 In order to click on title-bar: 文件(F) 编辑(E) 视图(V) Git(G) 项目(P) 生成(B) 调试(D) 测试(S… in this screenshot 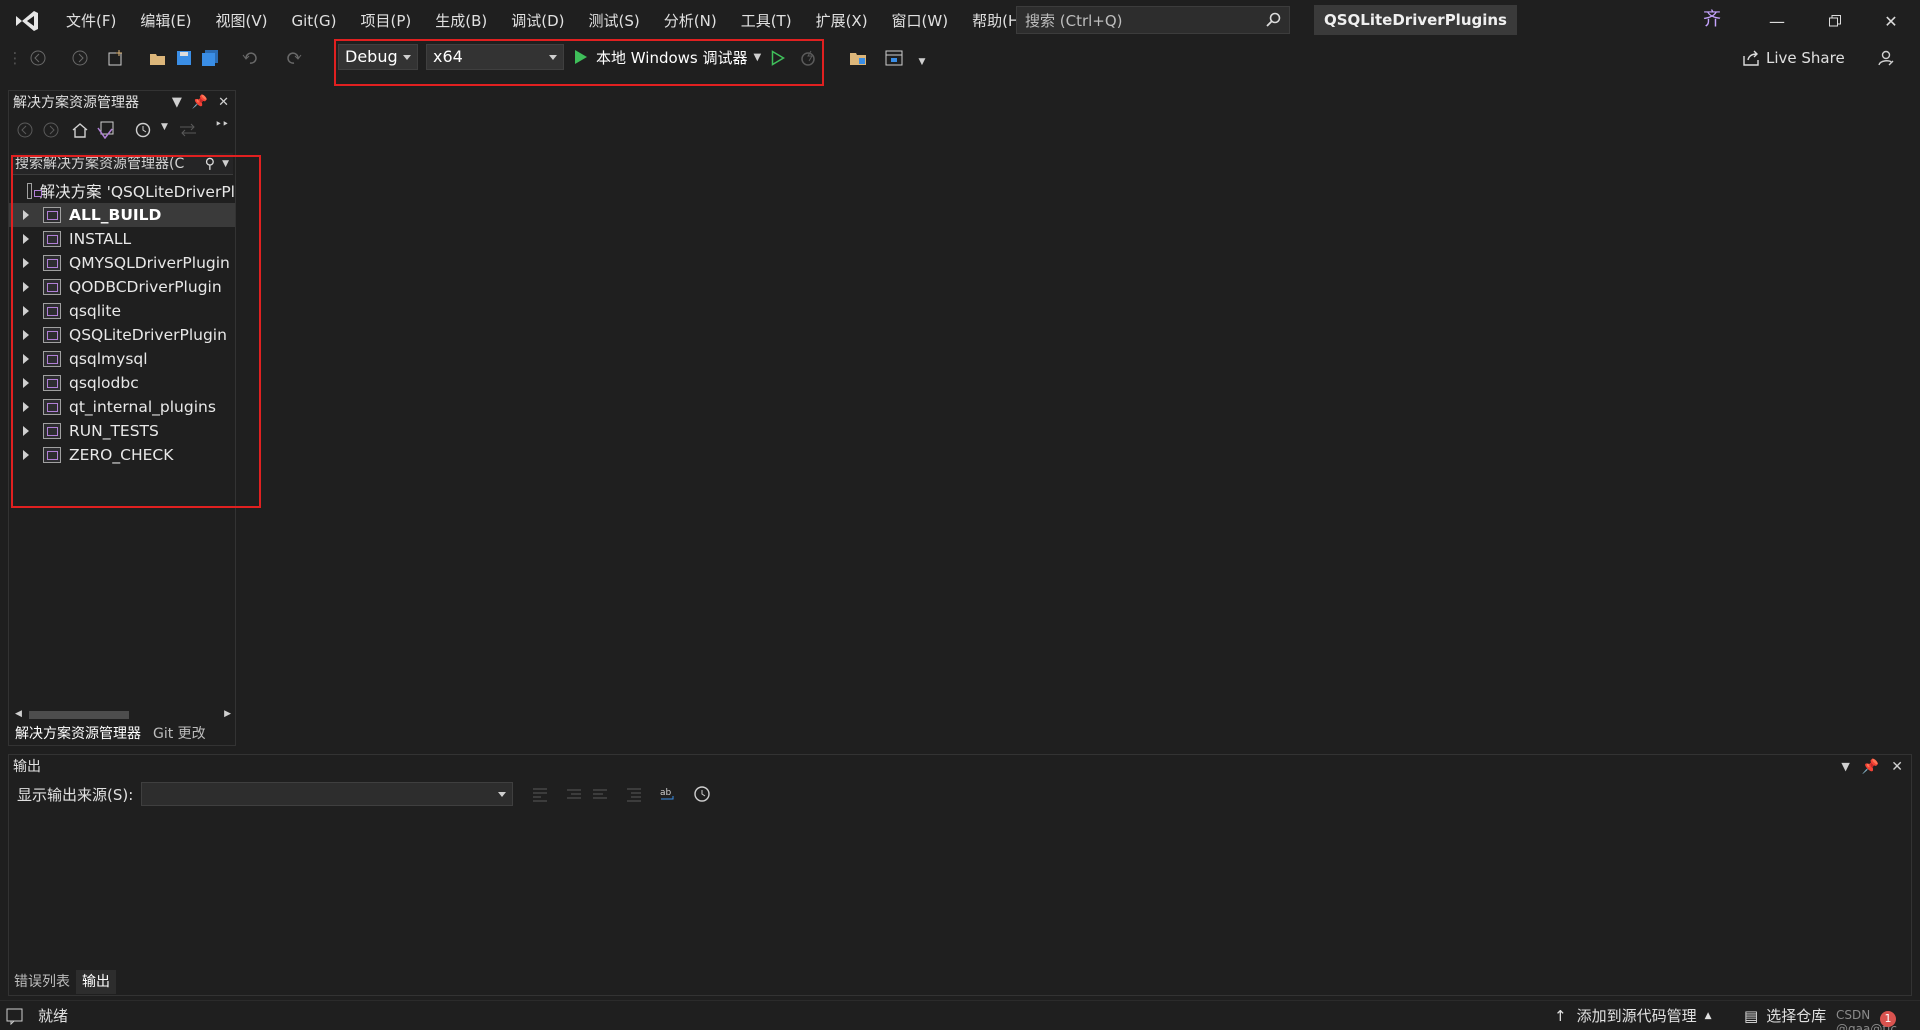, I will do `click(960, 21)`.